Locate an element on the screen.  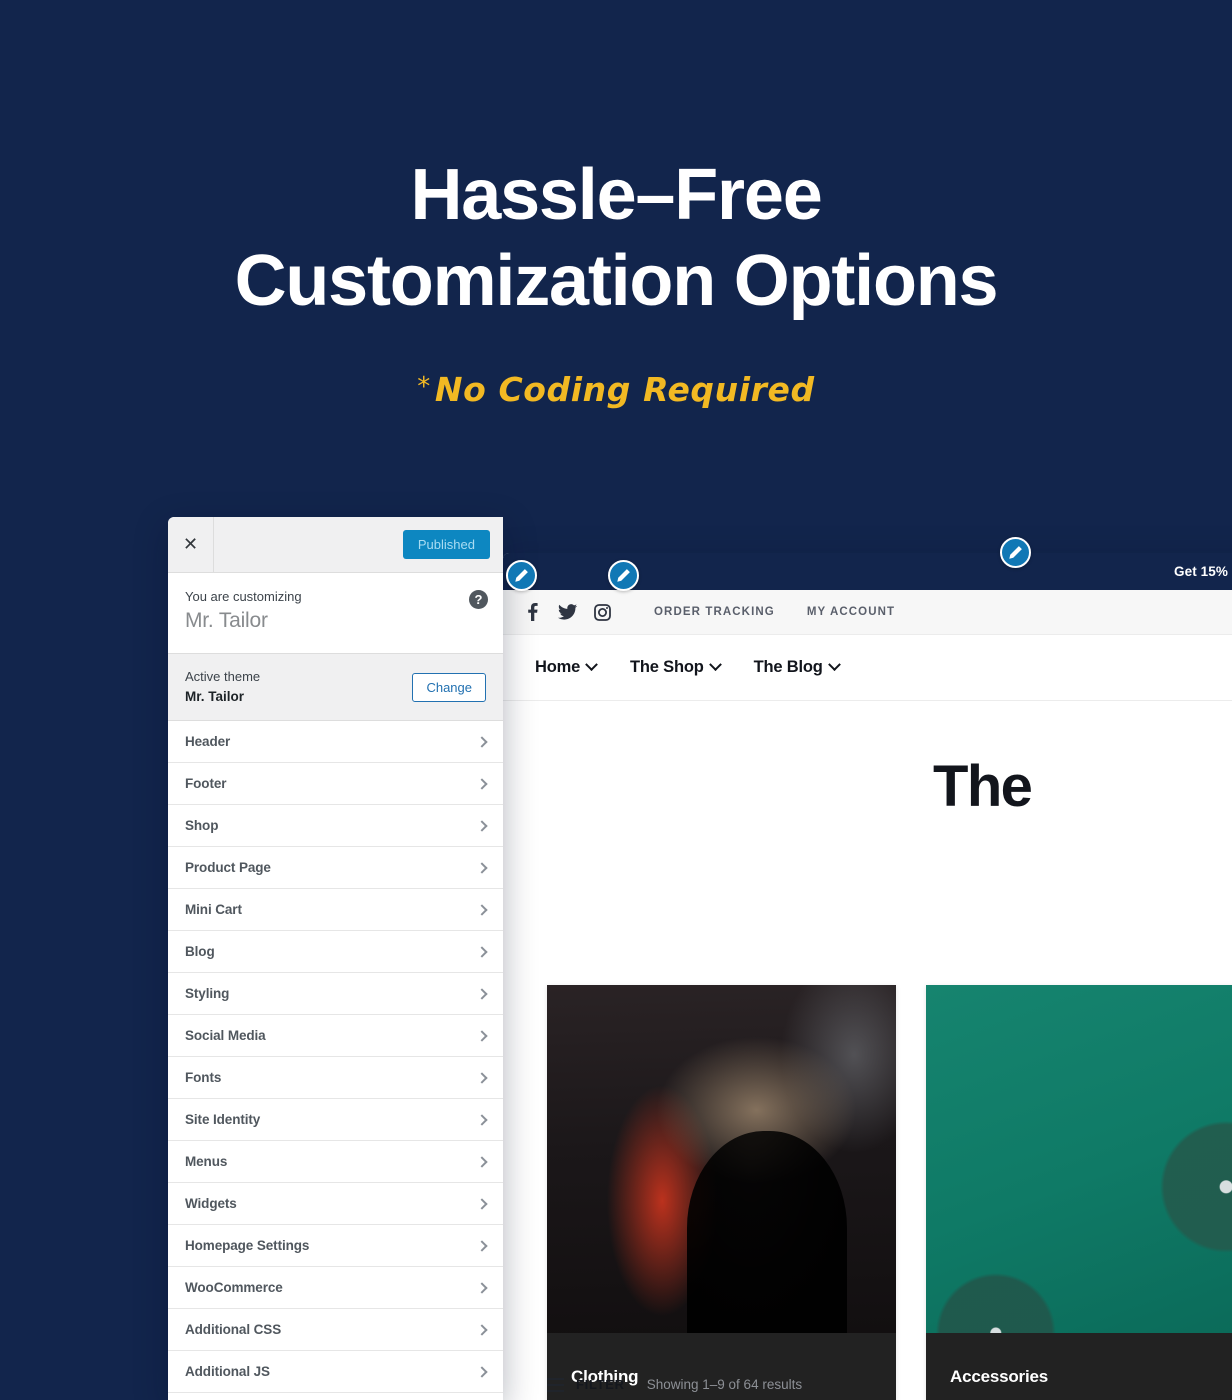
category-card: Accessories is located at coordinates (1079, 1192).